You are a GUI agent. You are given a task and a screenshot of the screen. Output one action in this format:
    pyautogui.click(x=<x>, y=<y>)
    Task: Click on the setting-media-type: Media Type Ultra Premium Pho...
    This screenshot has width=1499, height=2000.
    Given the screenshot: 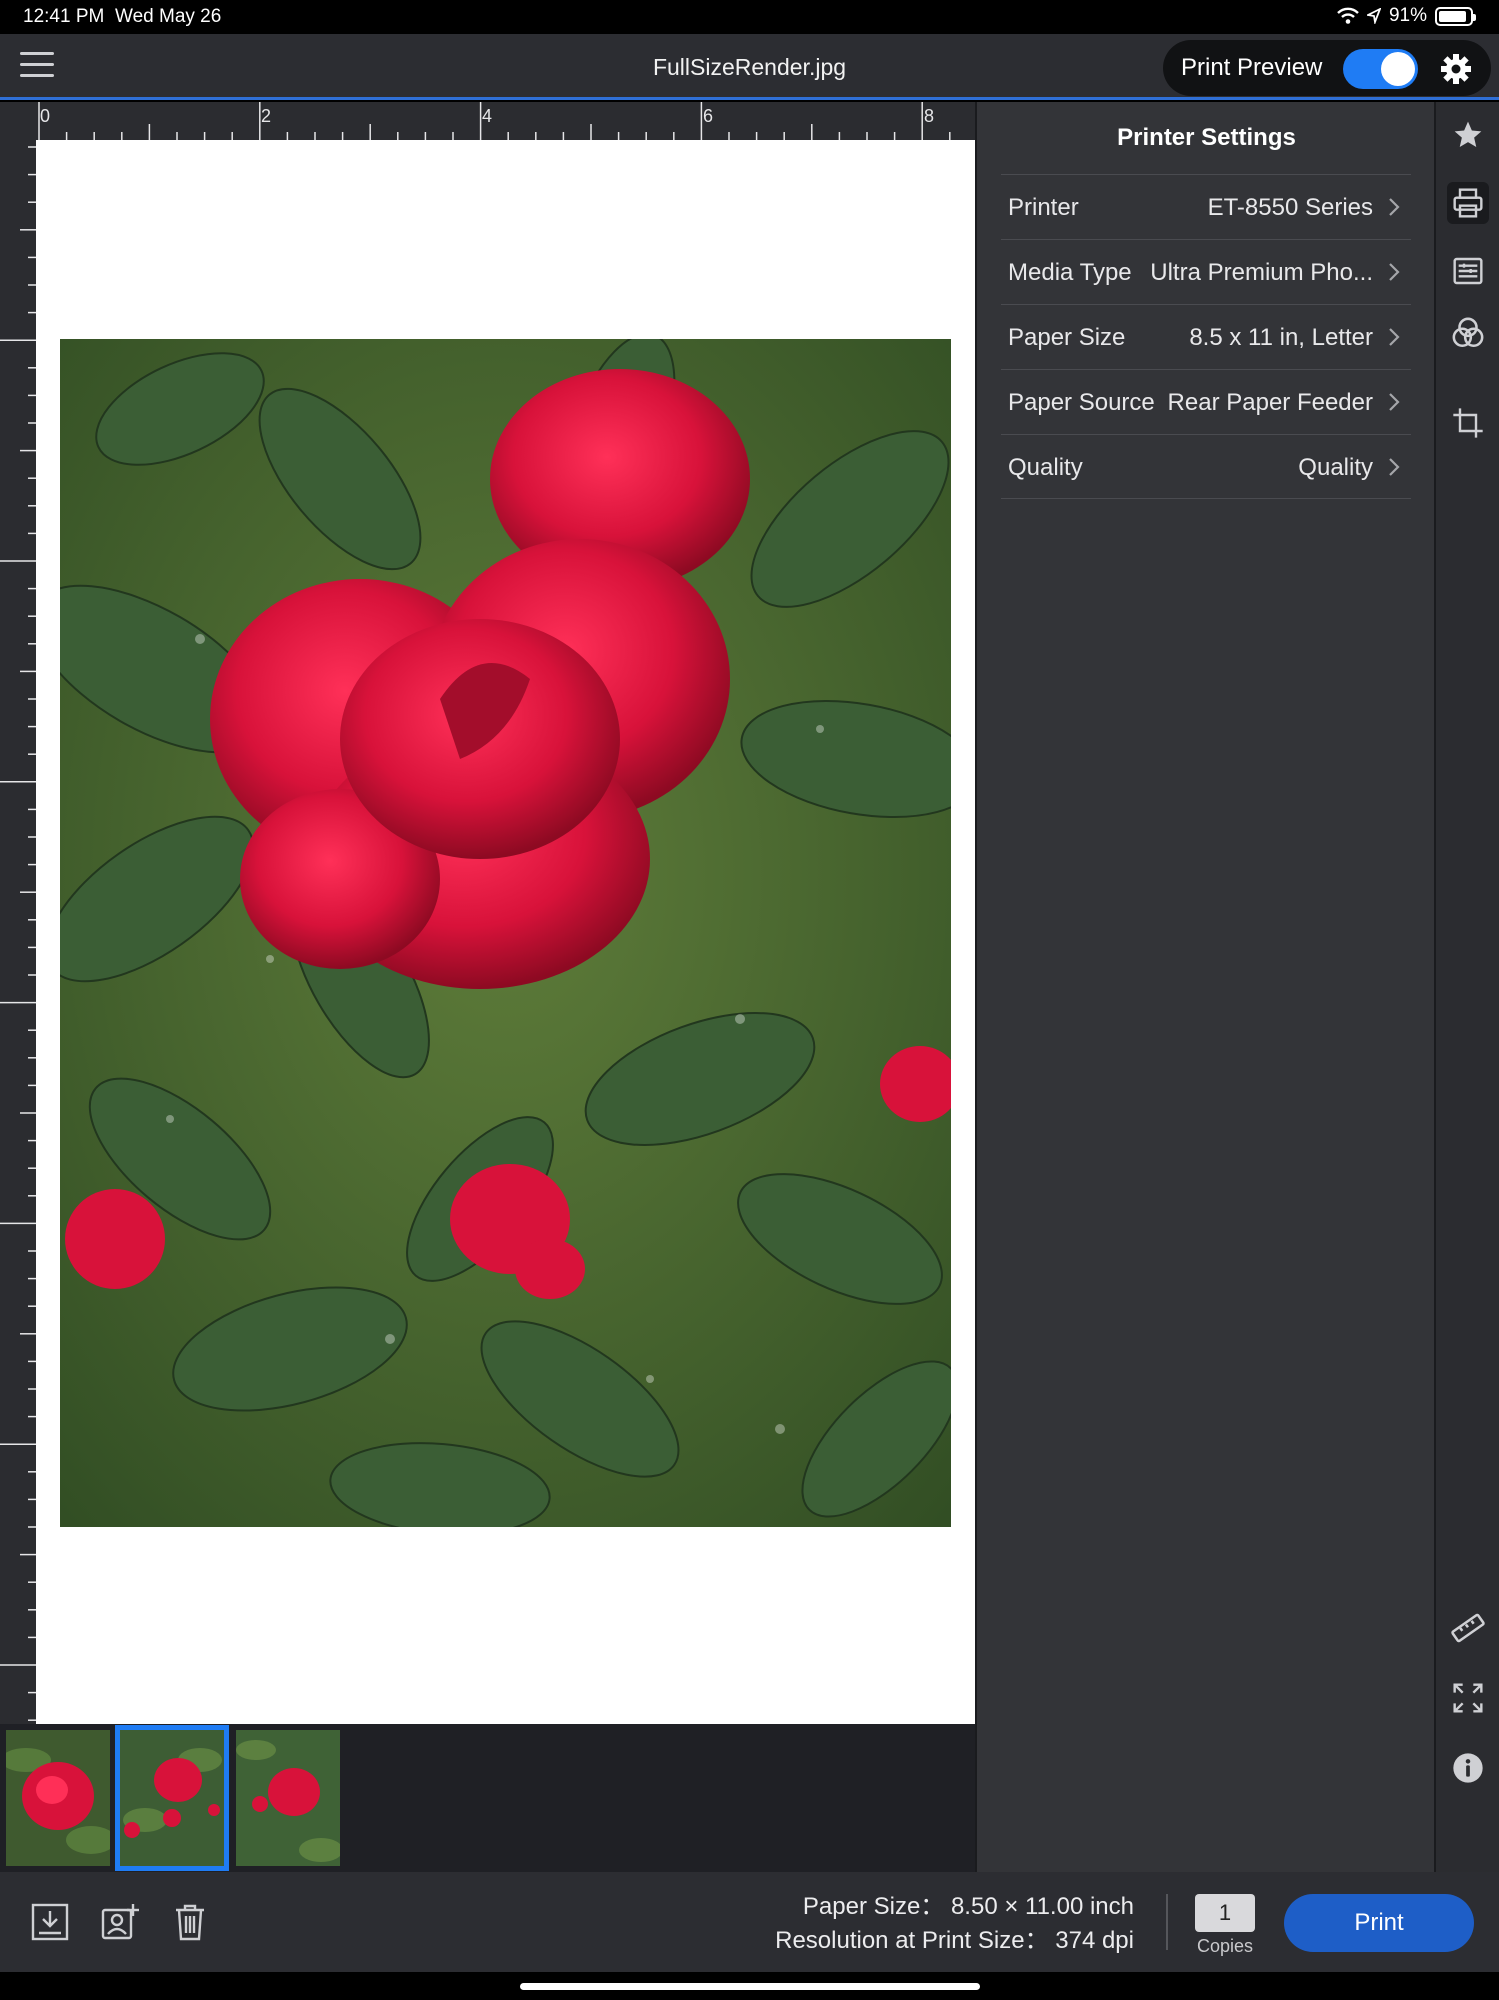 What is the action you would take?
    pyautogui.click(x=1206, y=271)
    